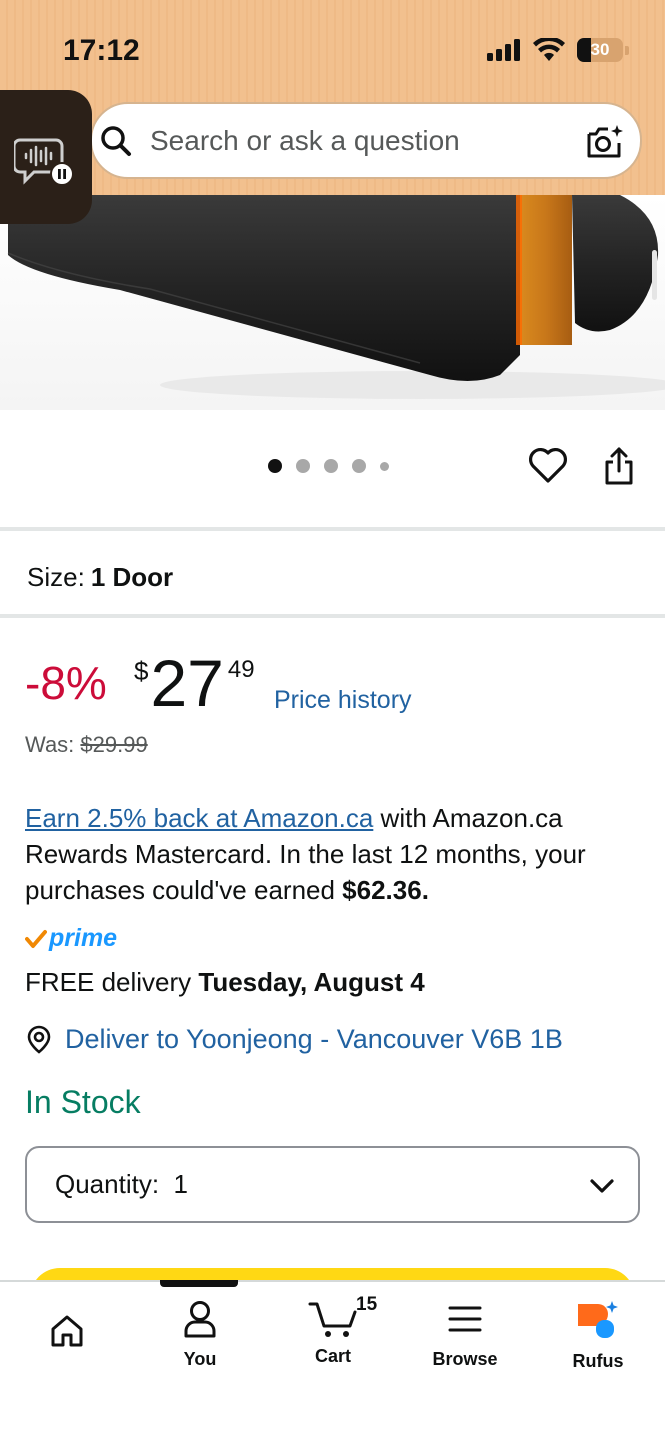  I want to click on wifi-icon, so click(549, 49).